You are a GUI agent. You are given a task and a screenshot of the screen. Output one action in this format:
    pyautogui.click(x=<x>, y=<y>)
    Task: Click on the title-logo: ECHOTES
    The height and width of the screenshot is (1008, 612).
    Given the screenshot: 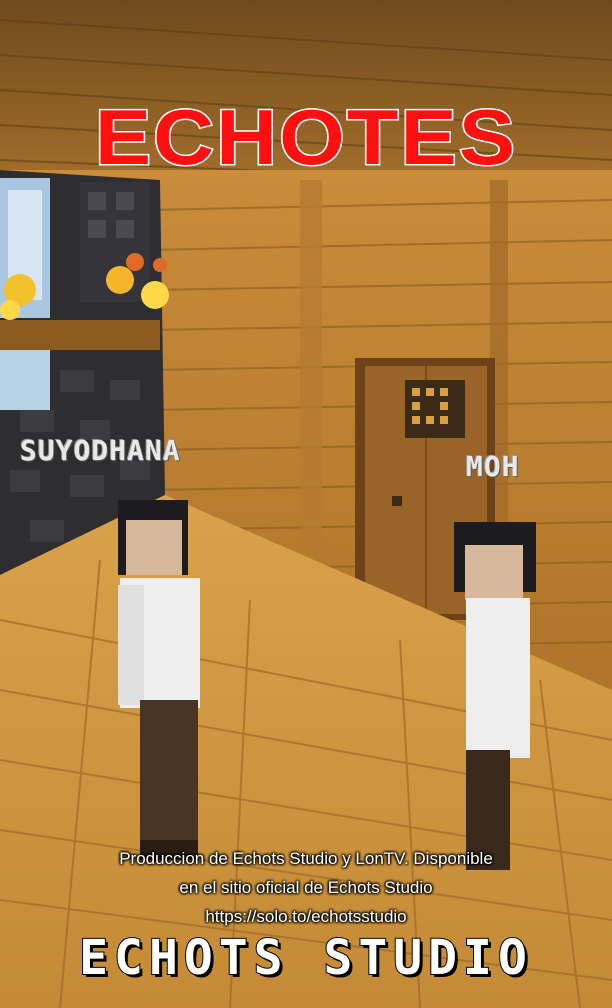 What is the action you would take?
    pyautogui.click(x=305, y=137)
    